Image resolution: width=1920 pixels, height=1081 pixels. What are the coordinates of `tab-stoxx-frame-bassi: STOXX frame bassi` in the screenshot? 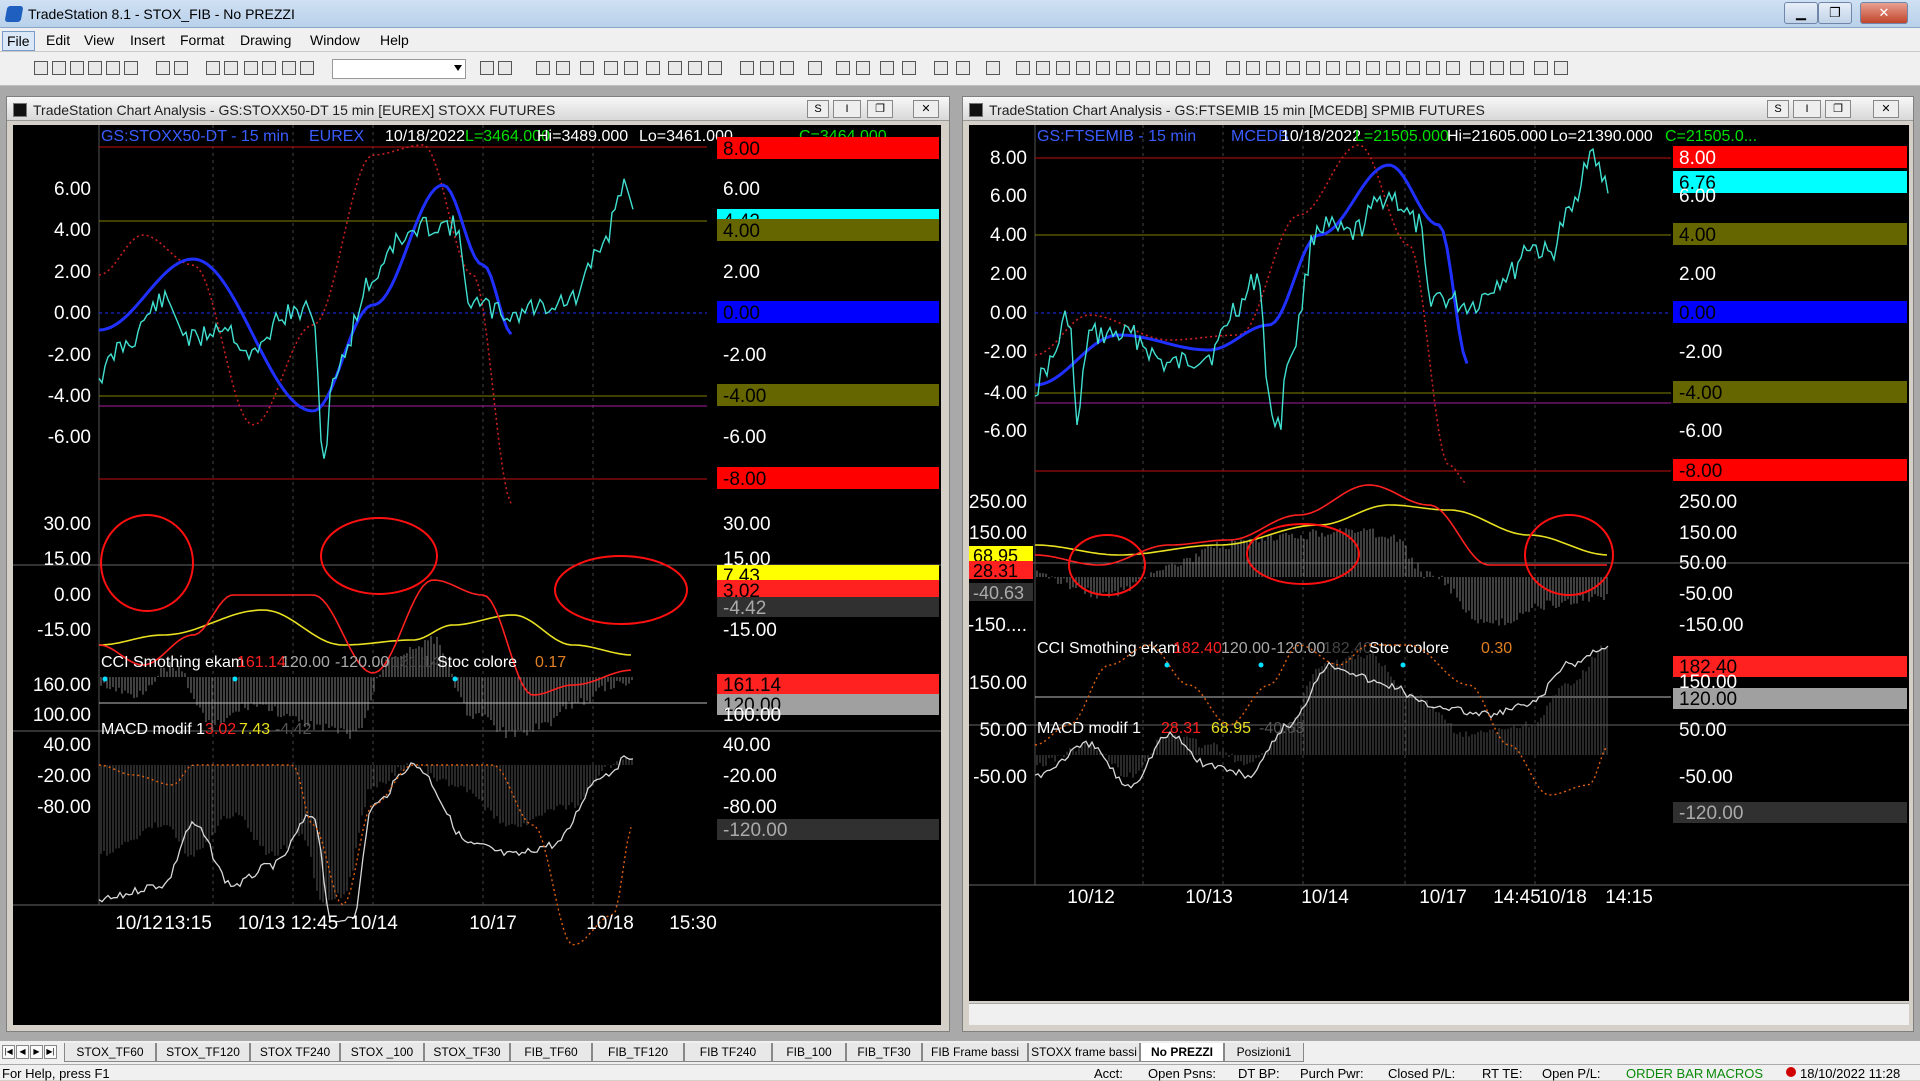 It's located at (1084, 1052).